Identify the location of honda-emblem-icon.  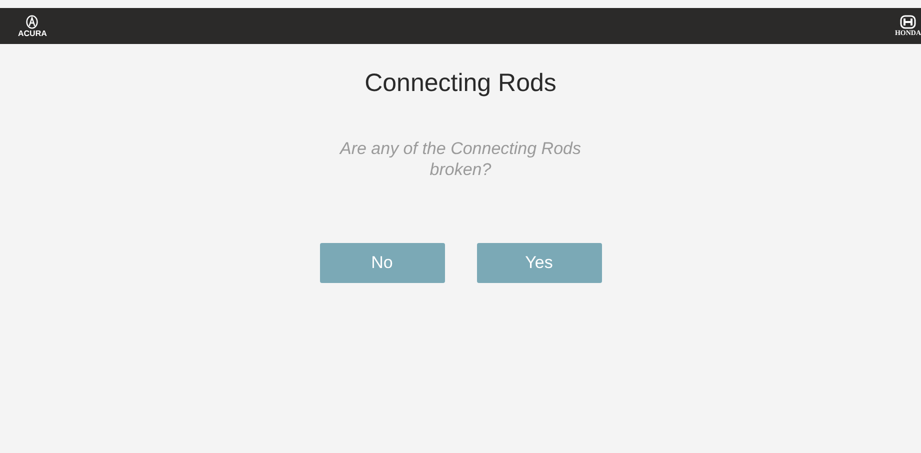
(908, 22).